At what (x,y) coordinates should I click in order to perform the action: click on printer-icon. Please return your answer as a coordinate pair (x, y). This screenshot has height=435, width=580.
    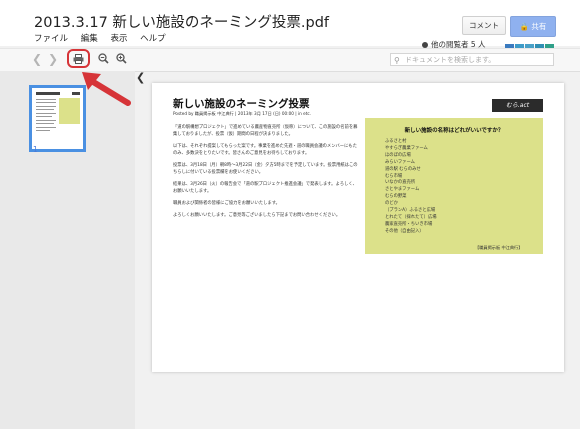
    Looking at the image, I should click on (78, 59).